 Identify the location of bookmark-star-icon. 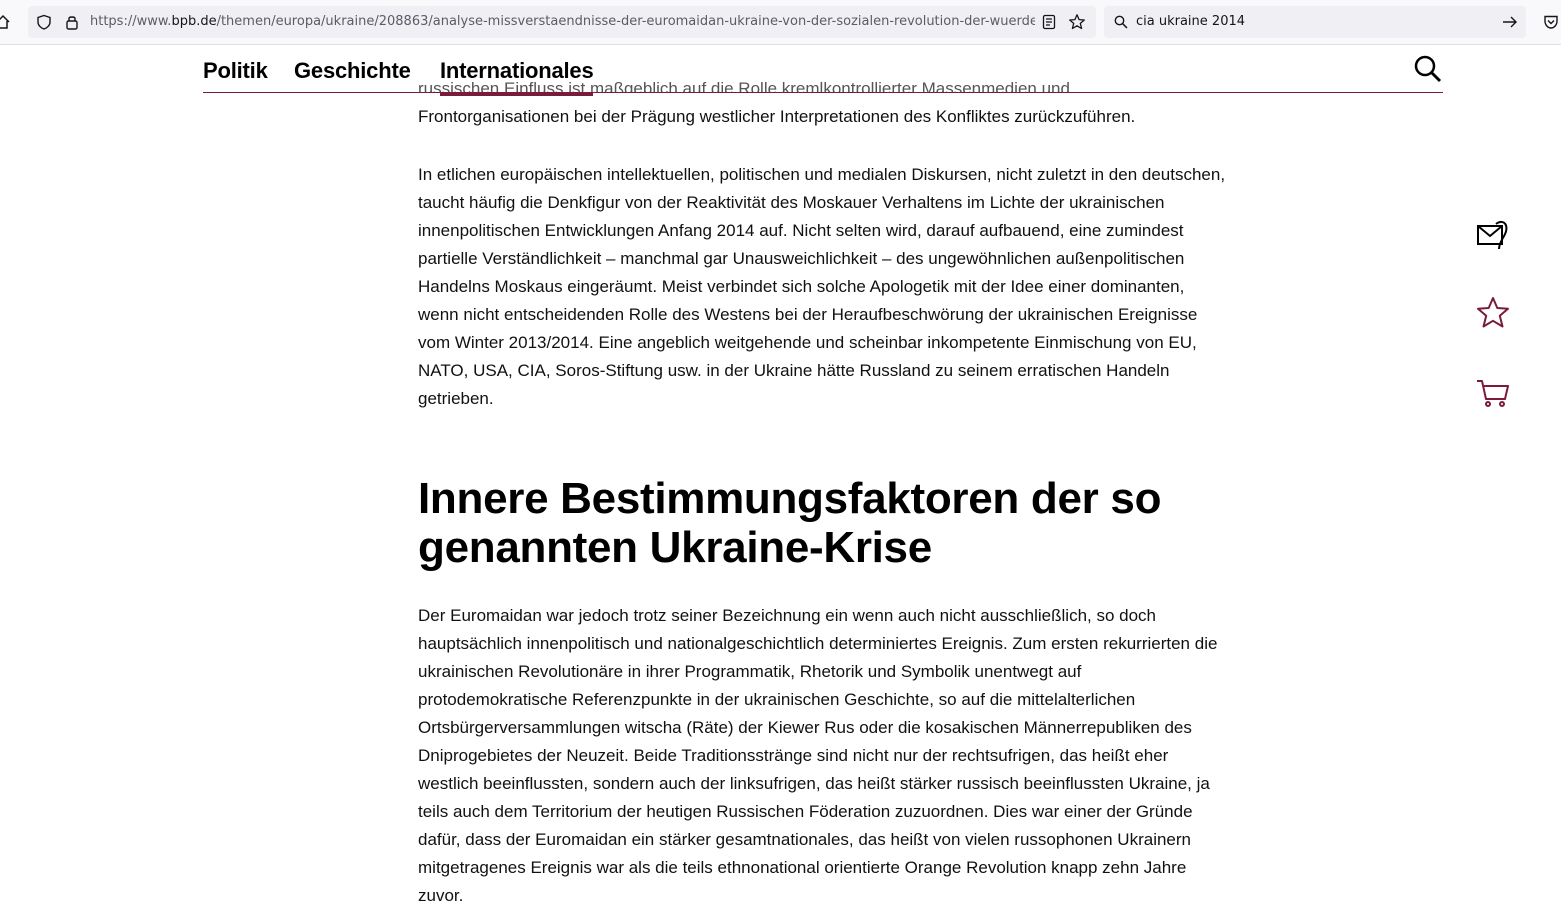
(1077, 22).